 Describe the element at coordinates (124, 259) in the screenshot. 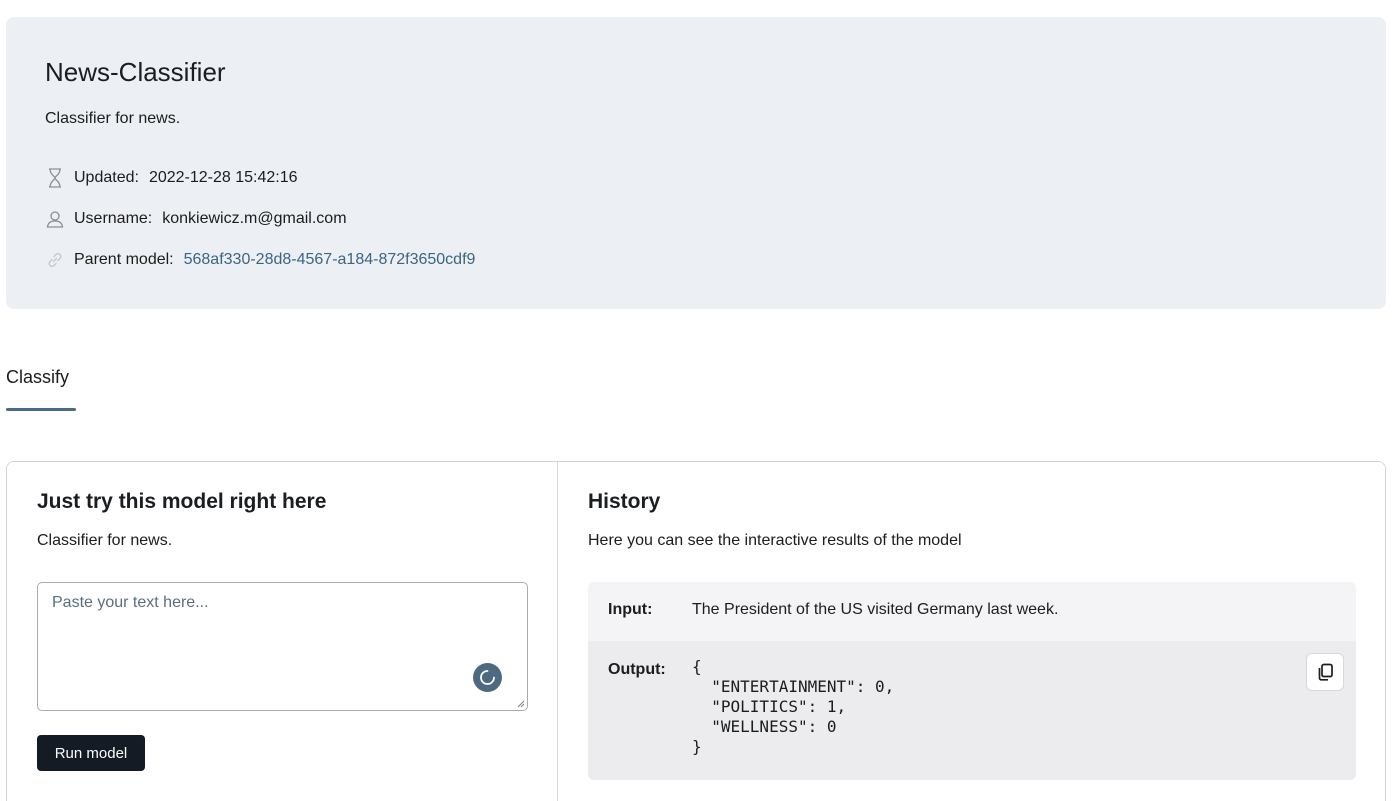

I see `parent-model-label: Parent model:` at that location.